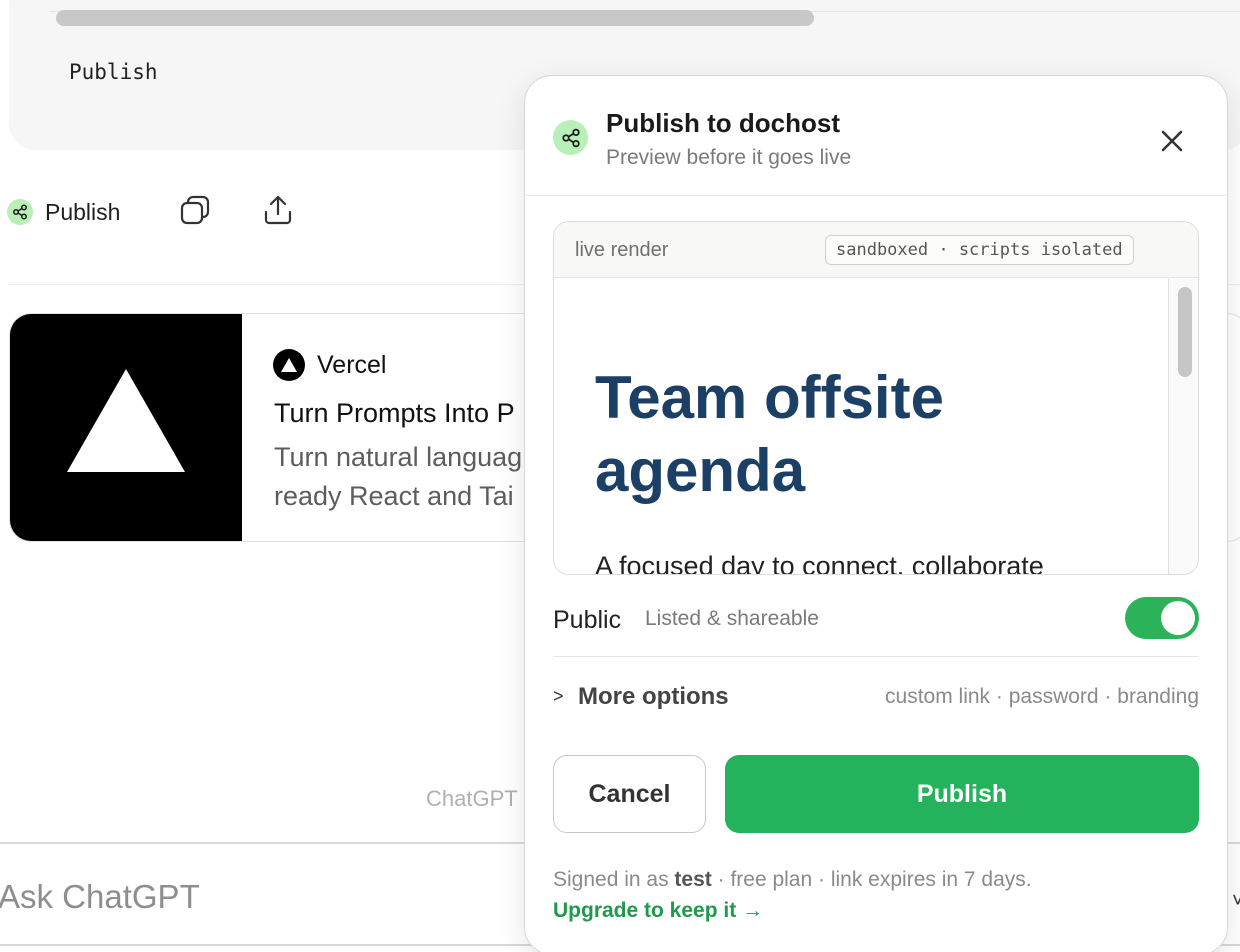  What do you see at coordinates (1183, 426) in the screenshot?
I see `preview-scrollbar` at bounding box center [1183, 426].